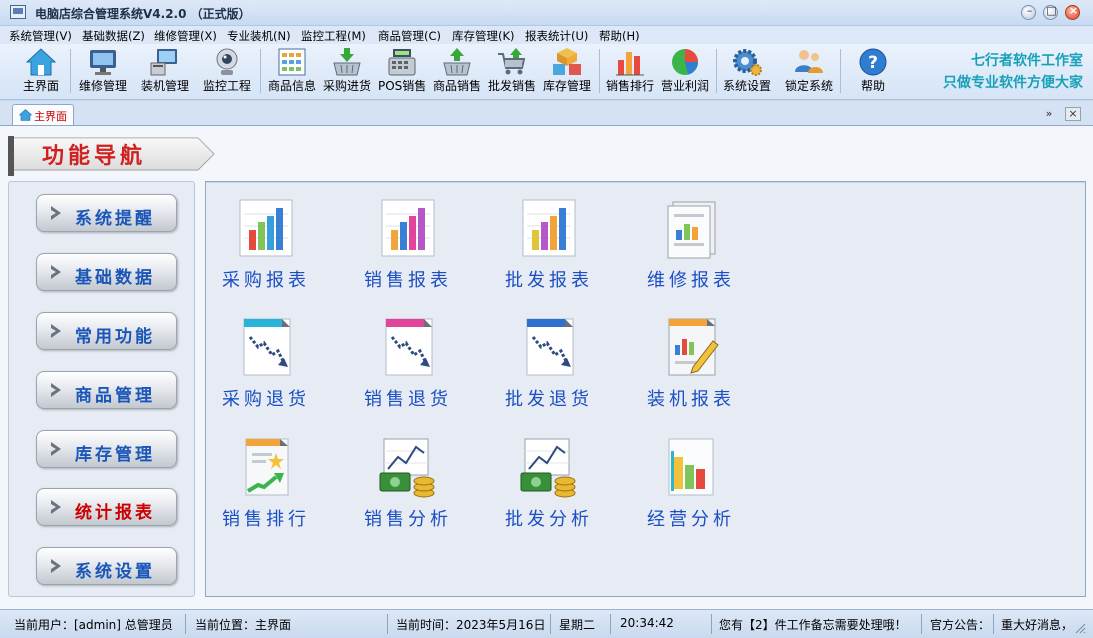 The image size is (1093, 638). Describe the element at coordinates (267, 467) in the screenshot. I see `ranking-icon` at that location.